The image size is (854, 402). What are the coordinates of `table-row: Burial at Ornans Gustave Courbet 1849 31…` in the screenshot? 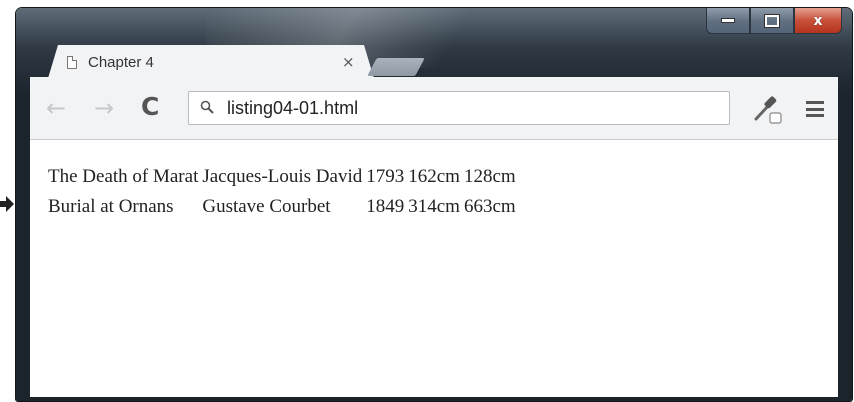 It's located at (284, 210).